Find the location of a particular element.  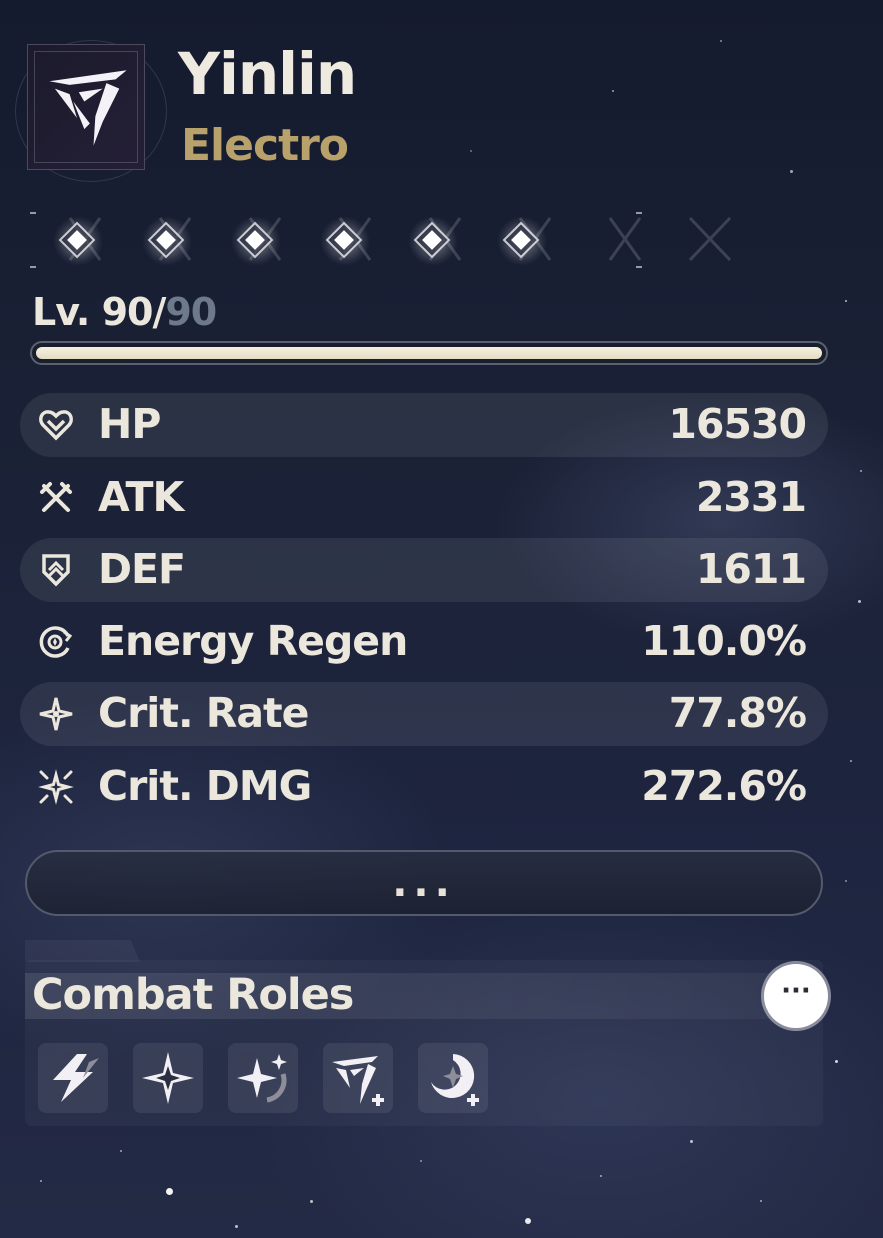

level-readout: Lv. 90/90 is located at coordinates (124, 312).